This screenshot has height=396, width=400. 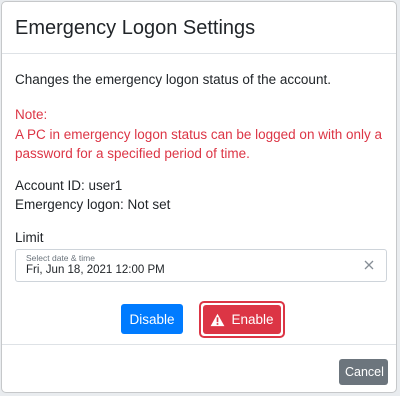 I want to click on dialog-title: Emergency Logon Settings, so click(x=135, y=28).